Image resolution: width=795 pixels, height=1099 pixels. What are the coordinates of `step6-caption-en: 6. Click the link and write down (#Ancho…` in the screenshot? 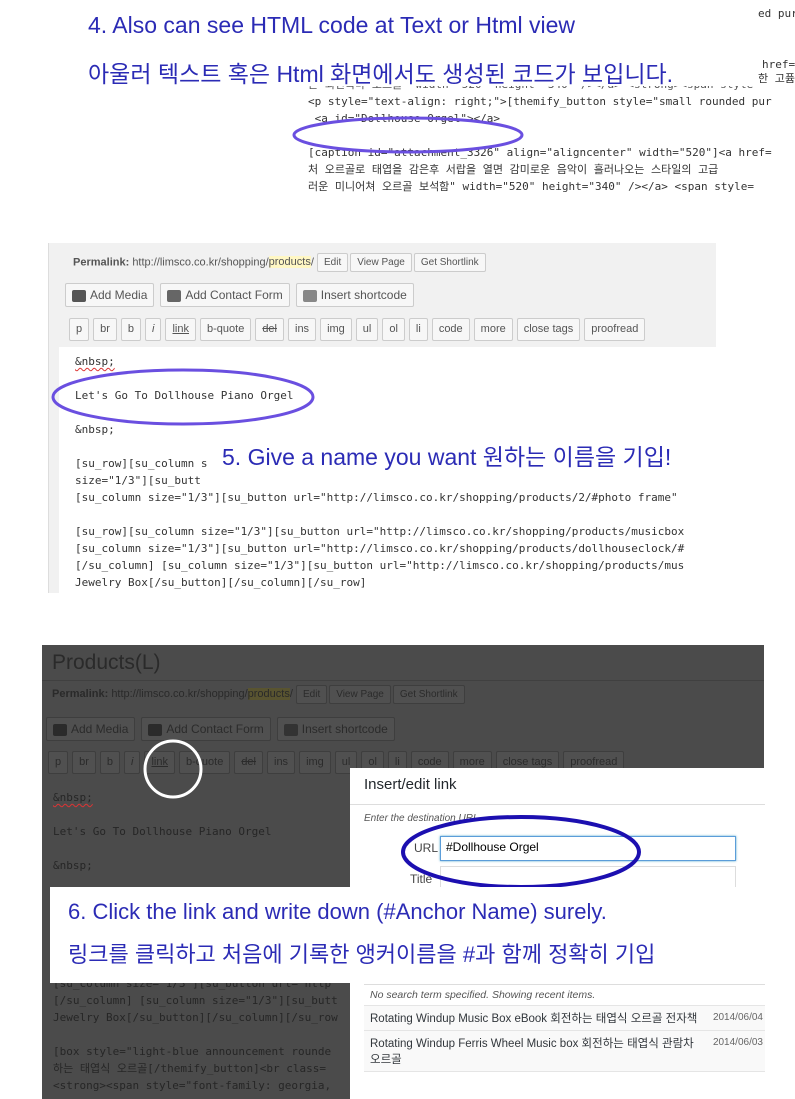 It's located at (337, 911).